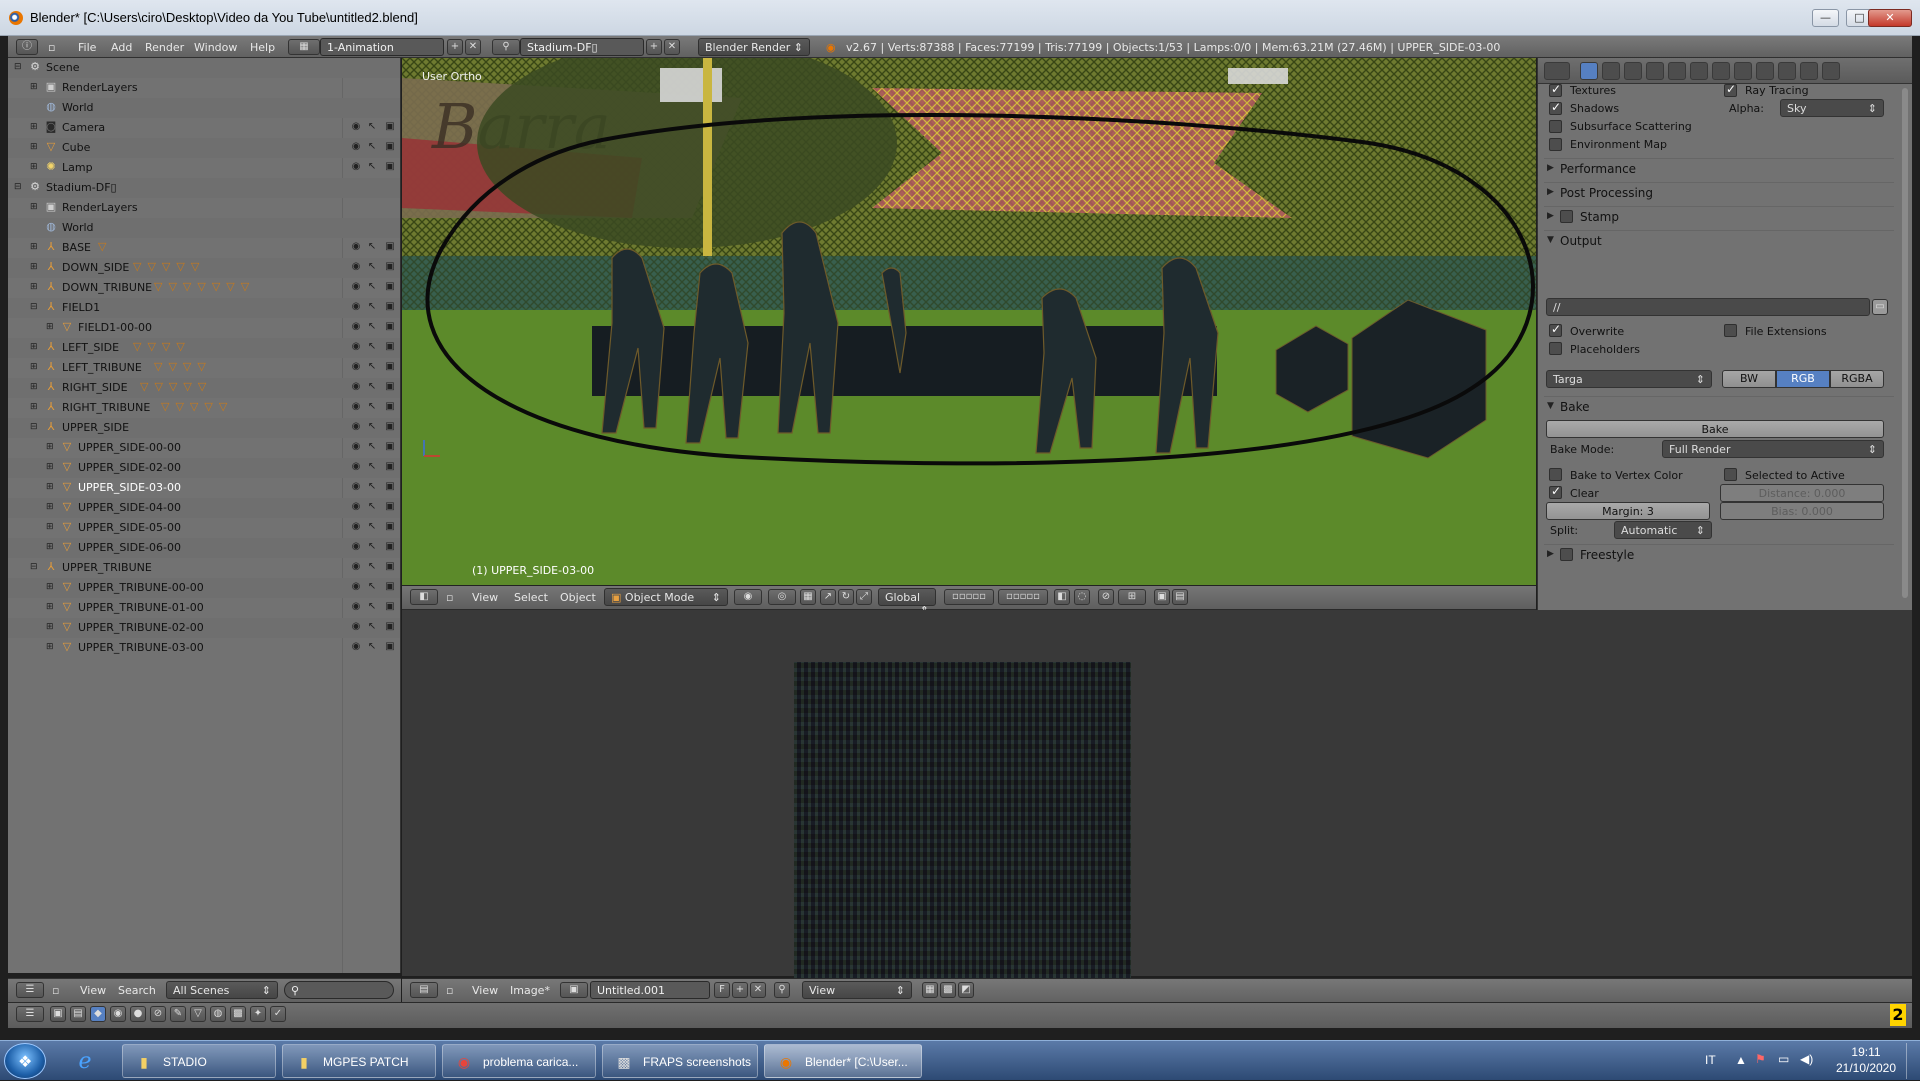 This screenshot has height=1081, width=1920. What do you see at coordinates (758, 990) in the screenshot?
I see `unlink-image-icon: ✕` at bounding box center [758, 990].